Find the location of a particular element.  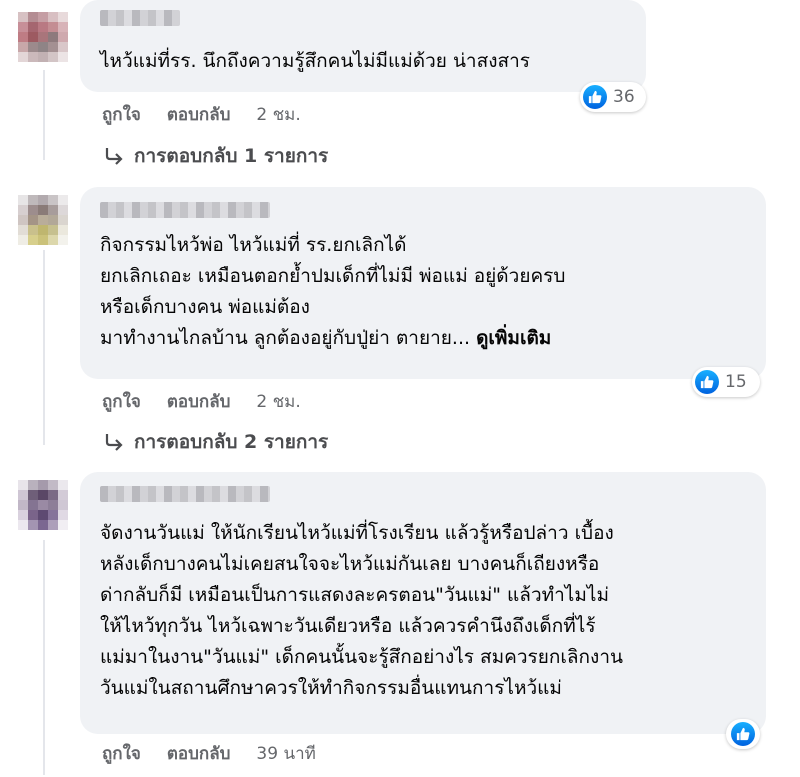

view-replies-link: การตอบกลับ 2 รายการ is located at coordinates (216, 442).